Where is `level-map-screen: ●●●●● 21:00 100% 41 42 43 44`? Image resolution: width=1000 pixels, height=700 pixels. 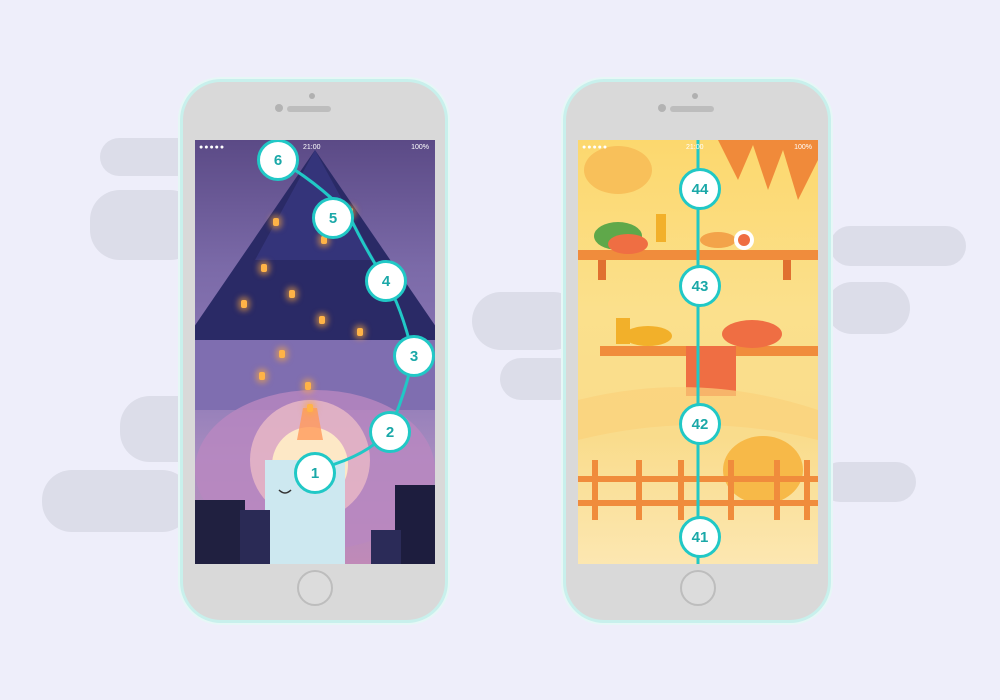
level-map-screen: ●●●●● 21:00 100% 41 42 43 44 is located at coordinates (698, 352).